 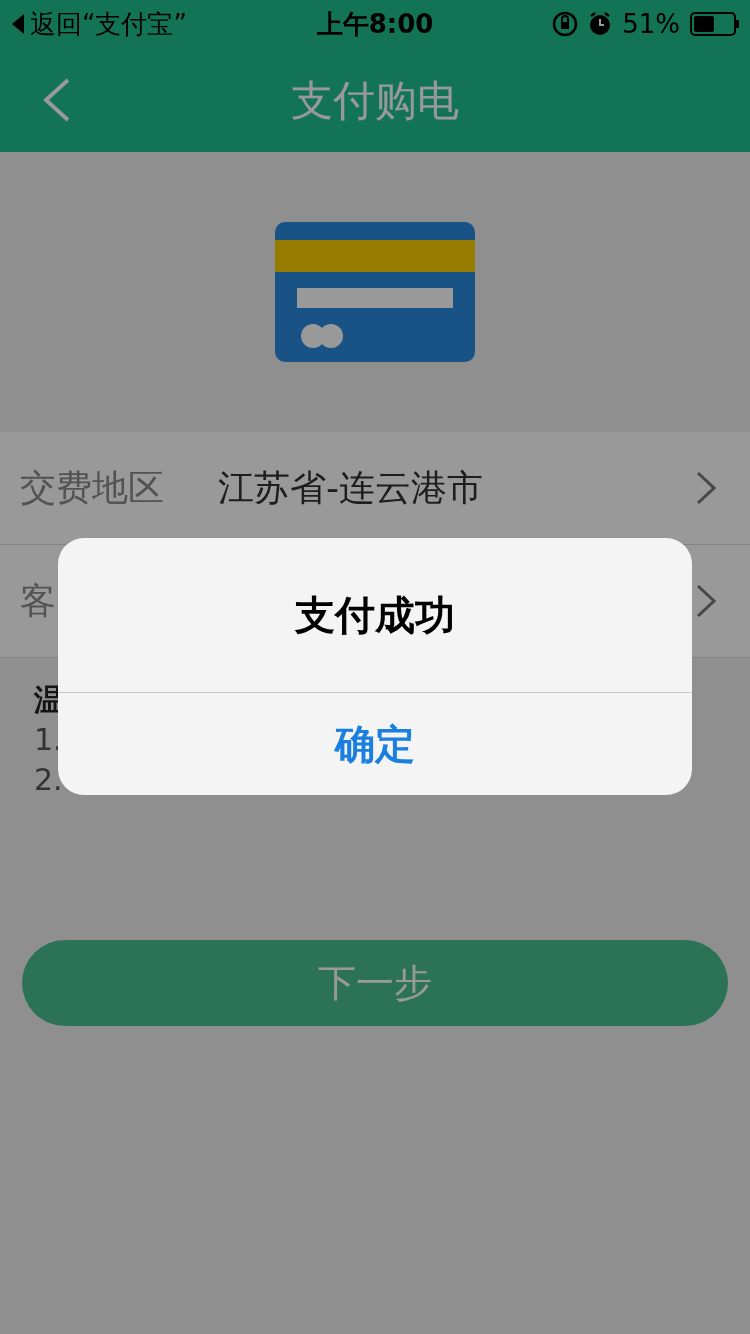 What do you see at coordinates (651, 24) in the screenshot?
I see `battery-percent: 51%` at bounding box center [651, 24].